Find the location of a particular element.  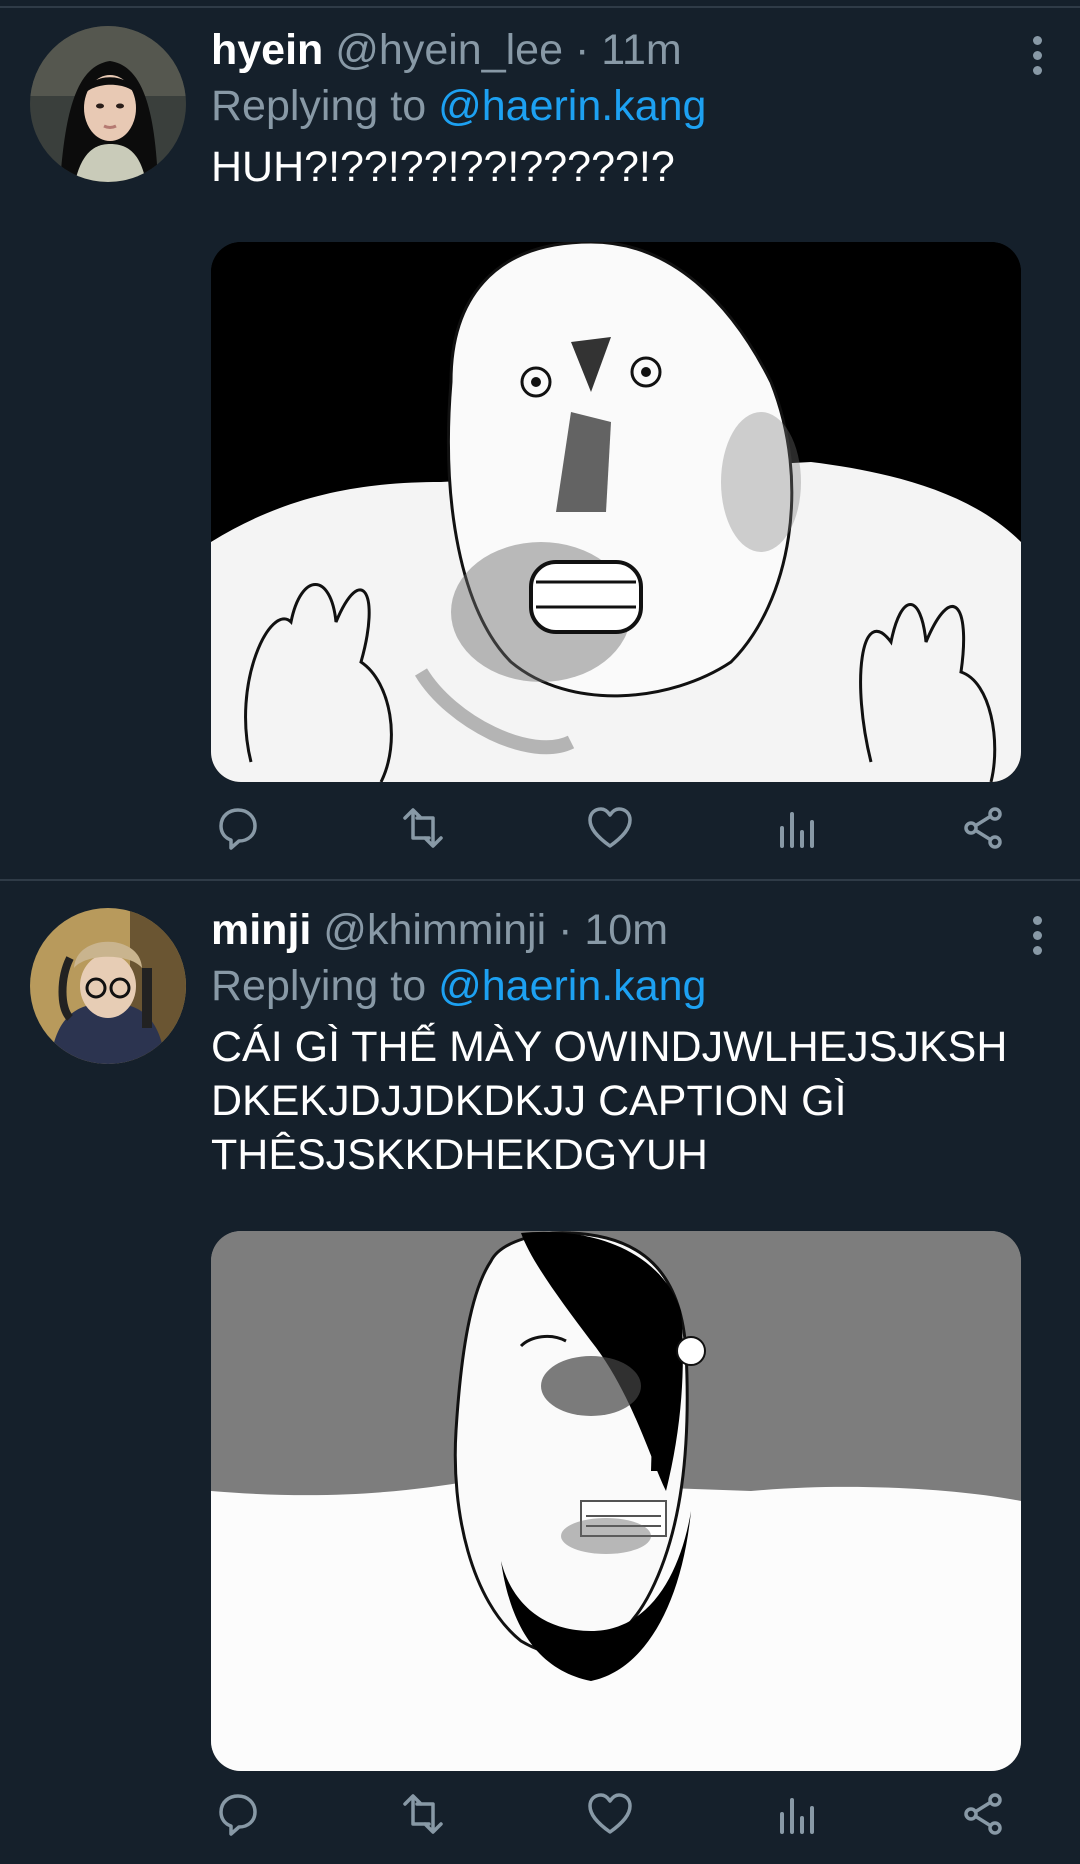

tweet-header: hyein @hyein_lee · 11m is located at coordinates (621, 50).